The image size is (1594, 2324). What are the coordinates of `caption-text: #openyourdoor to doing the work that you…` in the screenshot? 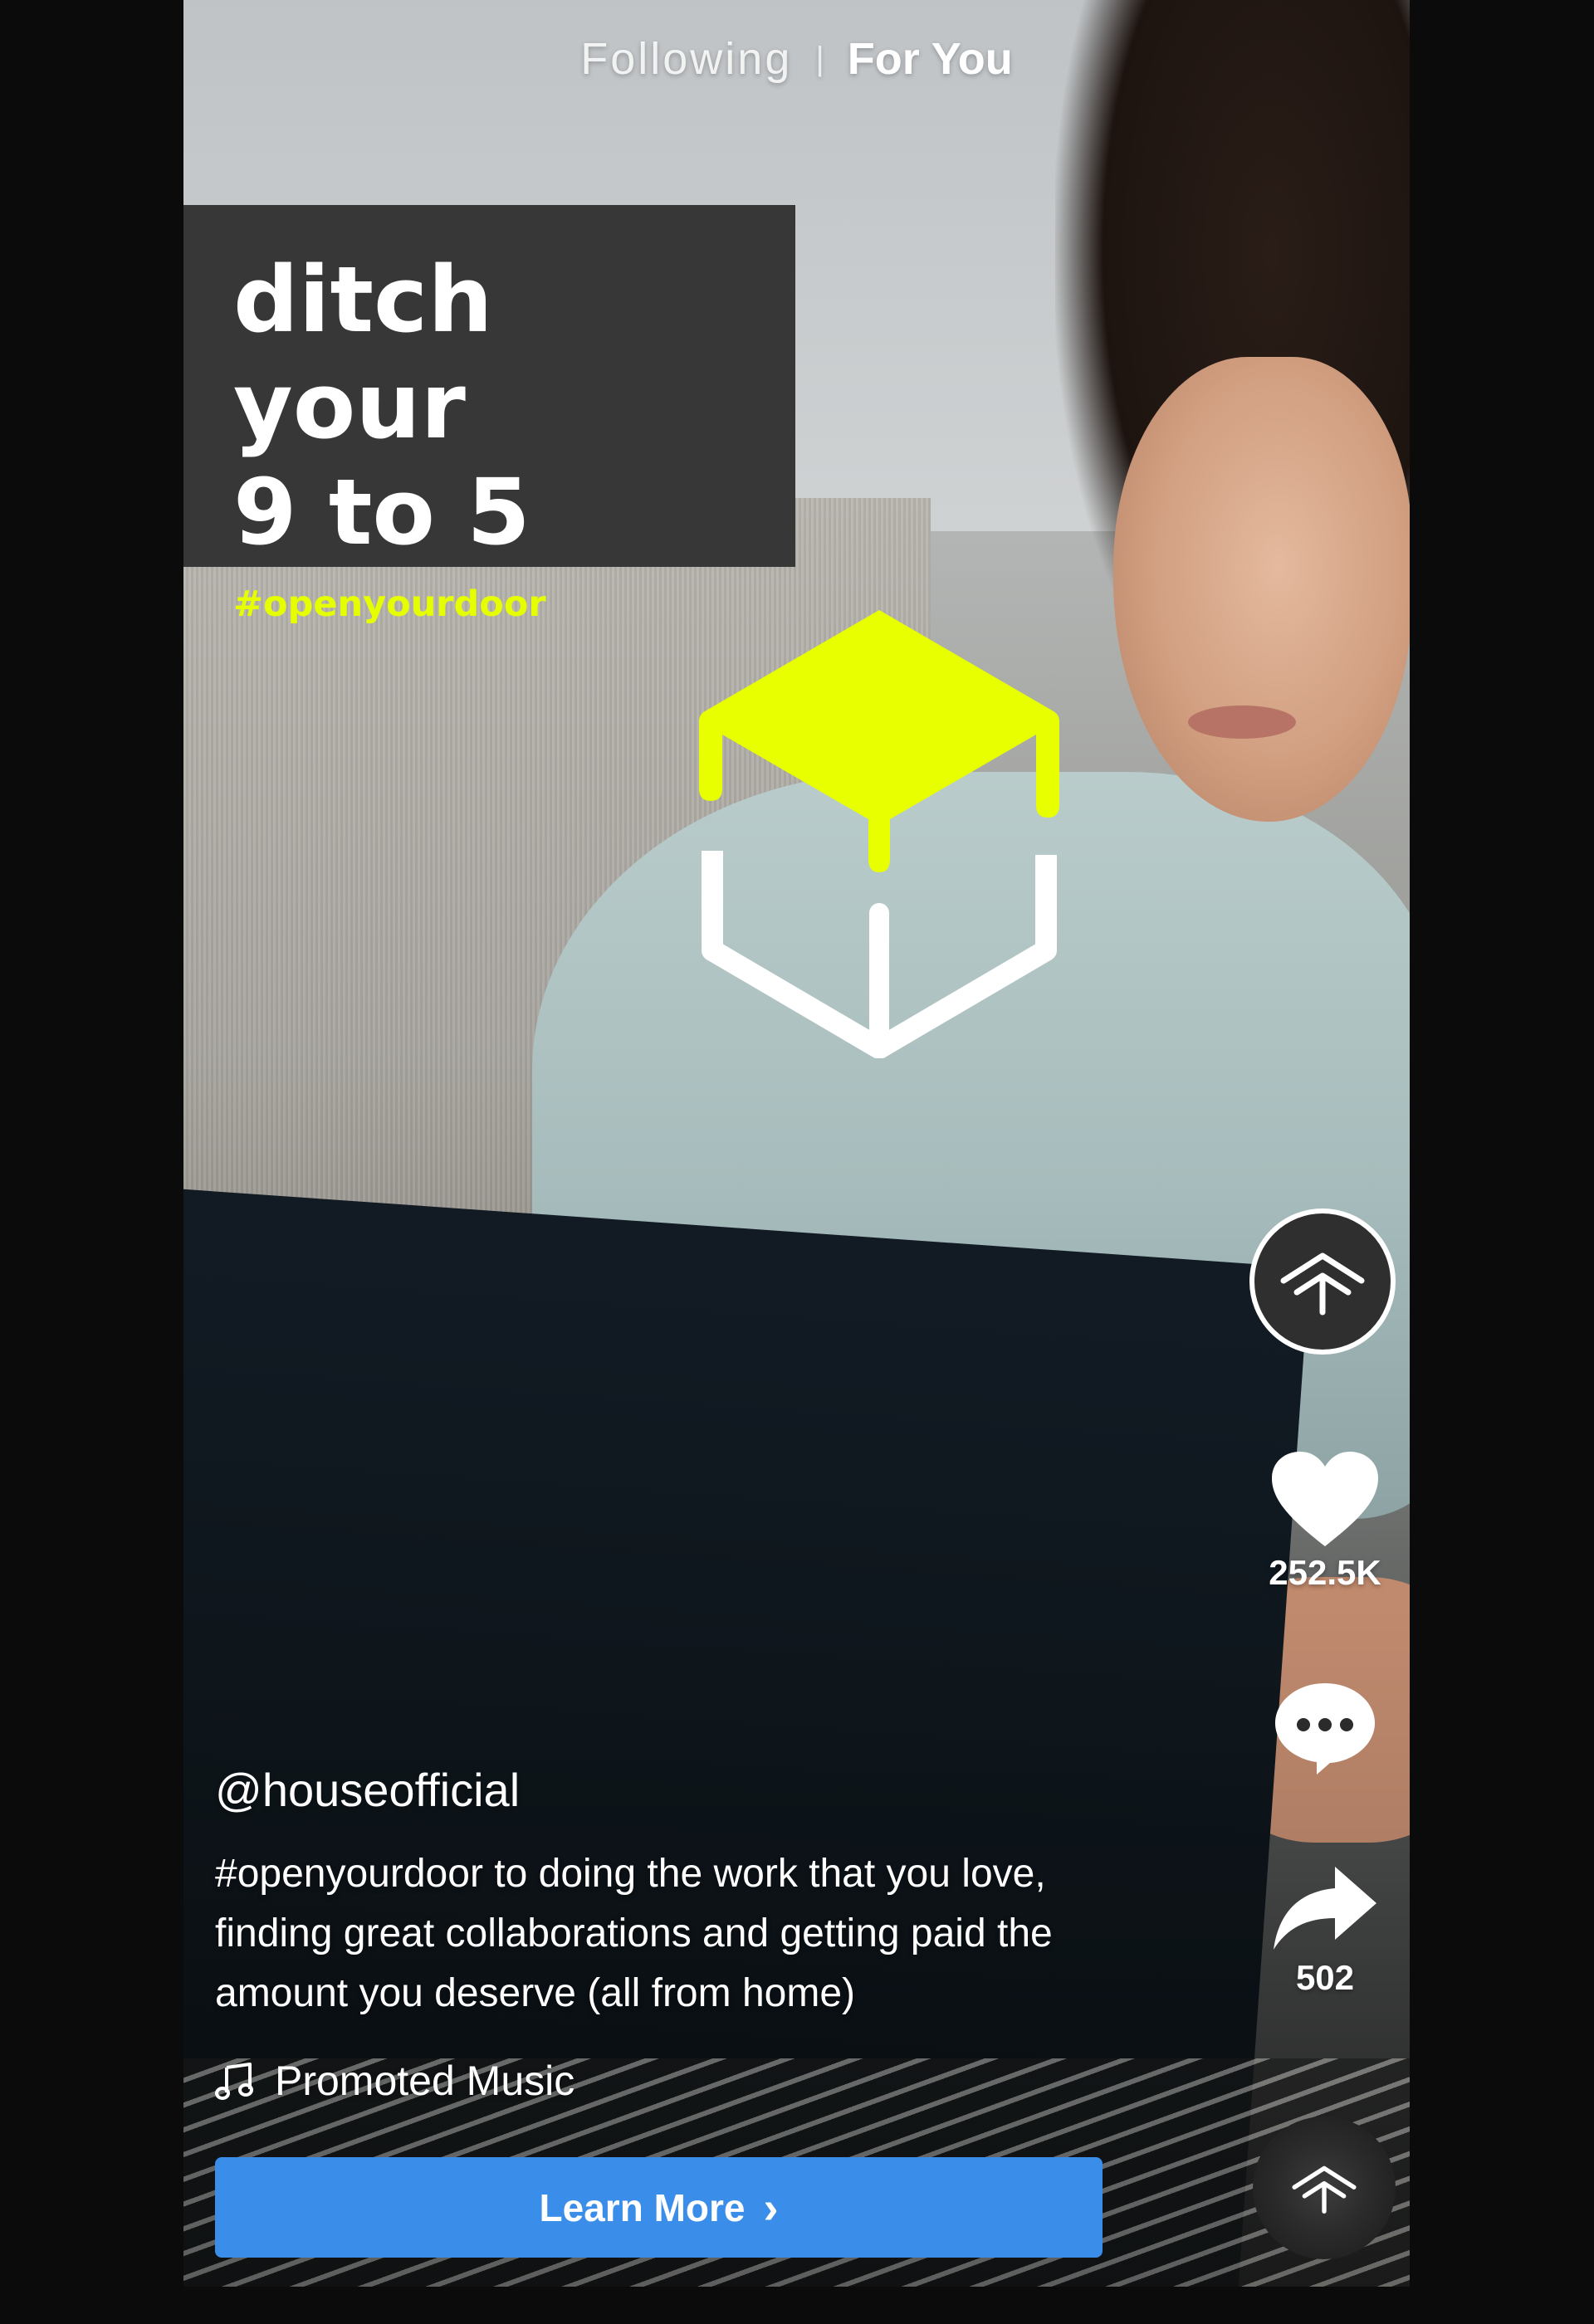 It's located at (634, 1933).